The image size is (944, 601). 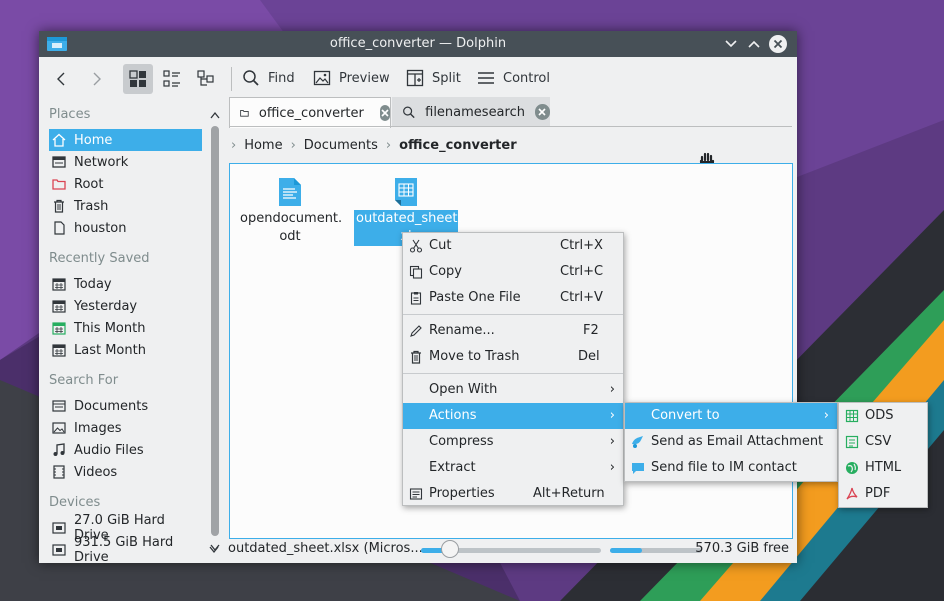 What do you see at coordinates (101, 162) in the screenshot?
I see `place-label: Network` at bounding box center [101, 162].